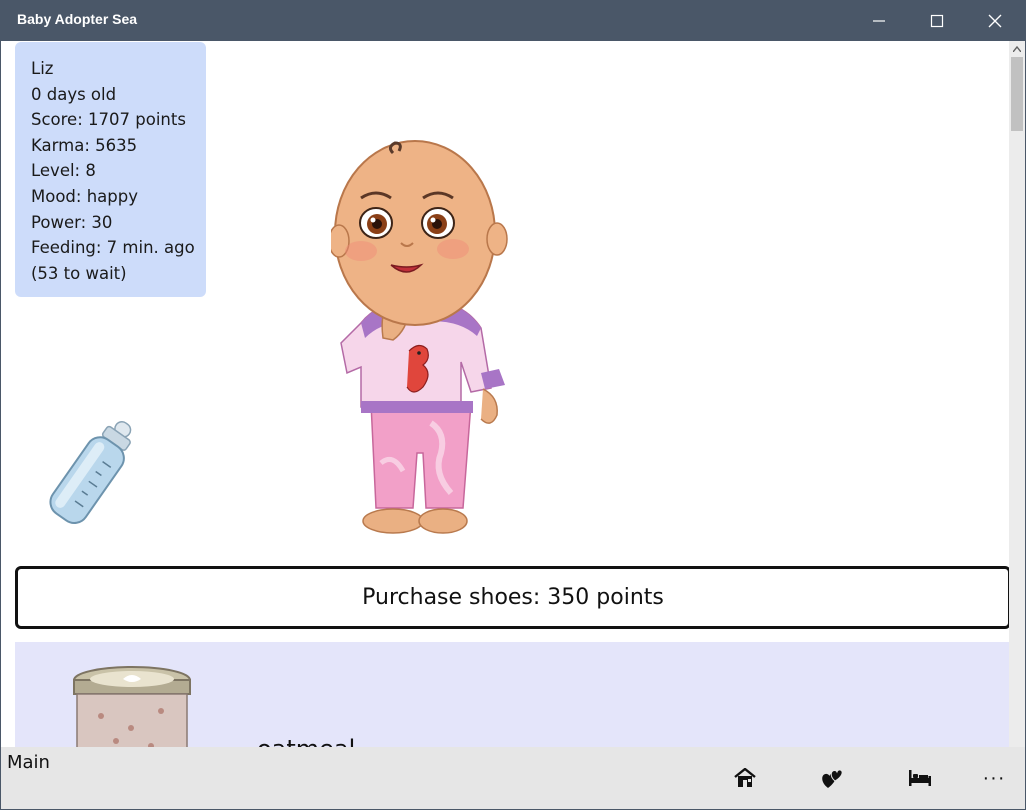 This screenshot has height=810, width=1026. I want to click on minimize-button, so click(879, 20).